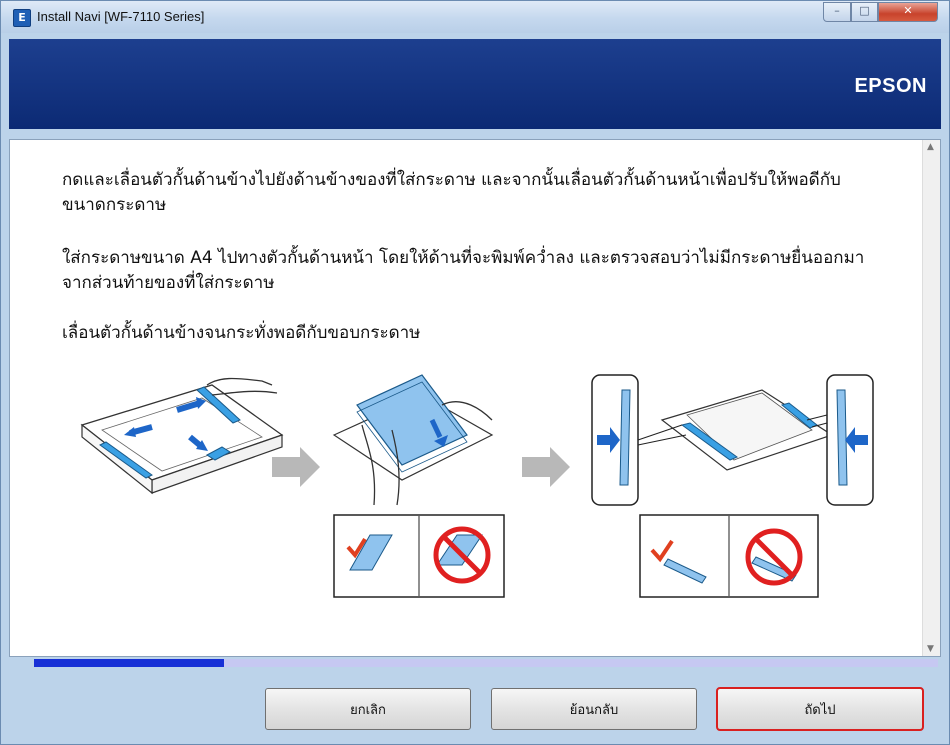 This screenshot has height=745, width=950. I want to click on cassette-guides-image, so click(182, 436).